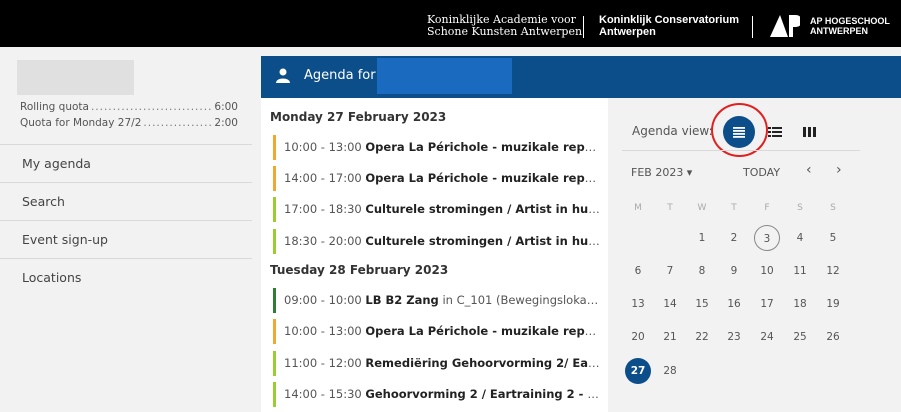 The image size is (901, 412). Describe the element at coordinates (702, 271) in the screenshot. I see `calendar-day: 8` at that location.